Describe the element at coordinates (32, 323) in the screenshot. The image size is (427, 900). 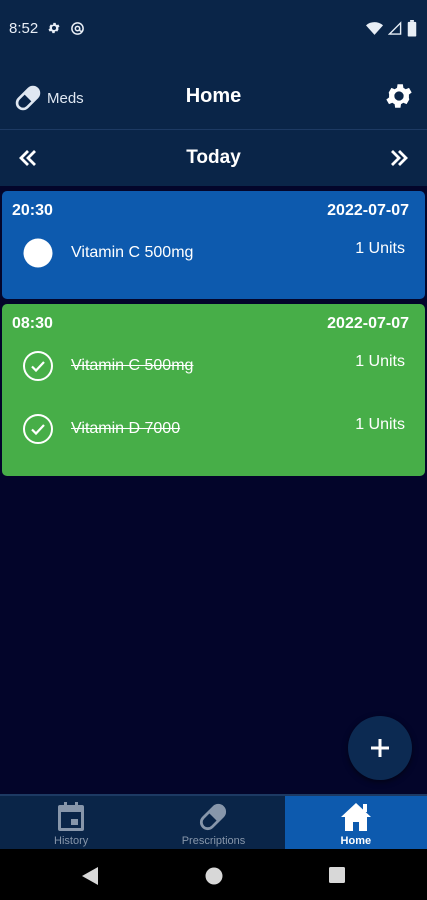
I see `schedule-time: 08:30` at that location.